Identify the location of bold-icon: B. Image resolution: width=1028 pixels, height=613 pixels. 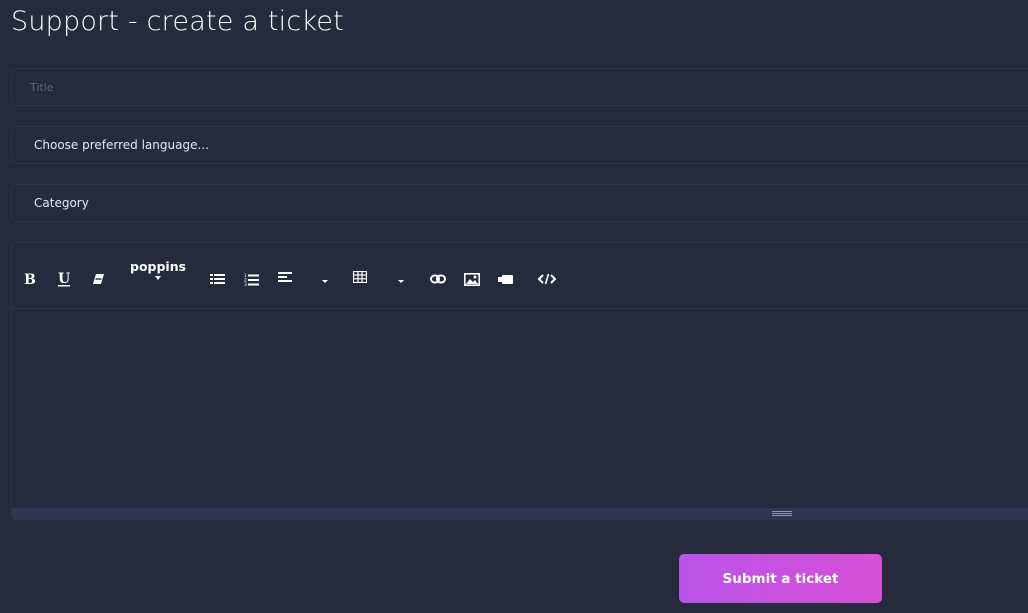
(30, 279).